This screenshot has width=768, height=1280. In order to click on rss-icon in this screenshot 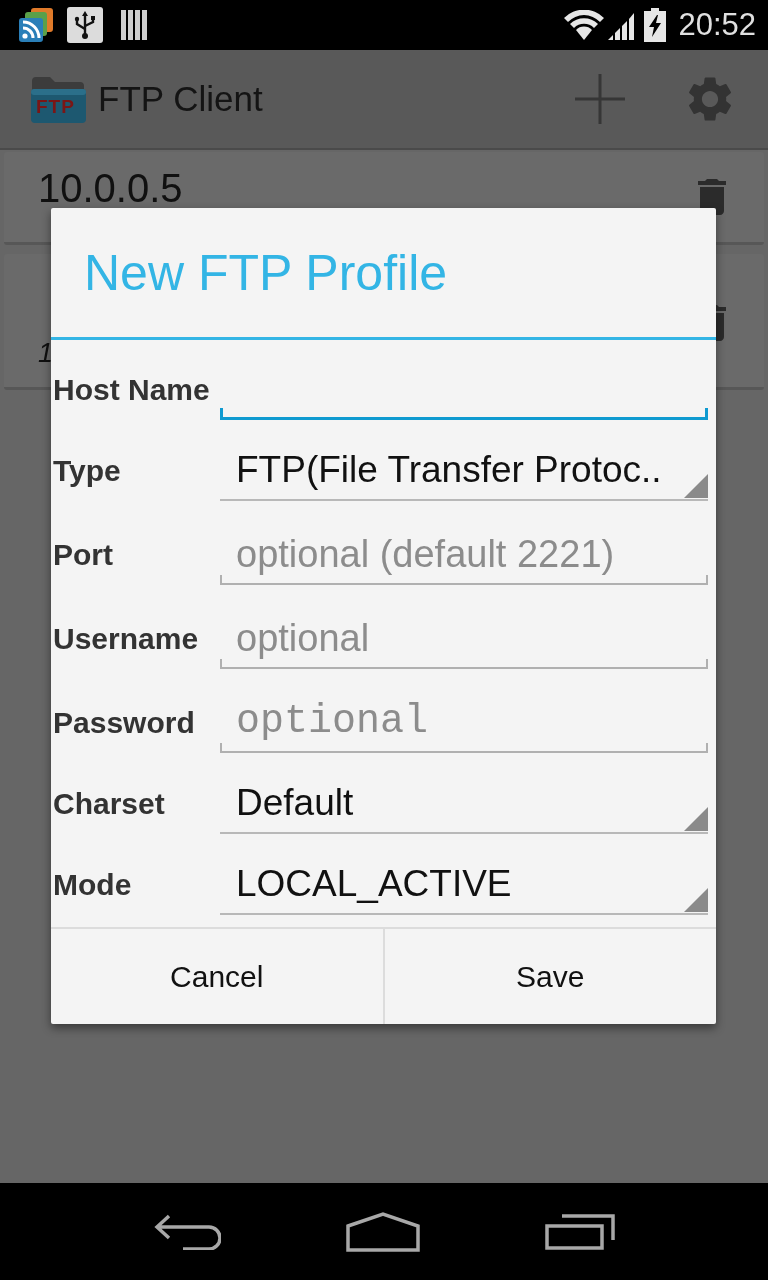, I will do `click(36, 25)`.